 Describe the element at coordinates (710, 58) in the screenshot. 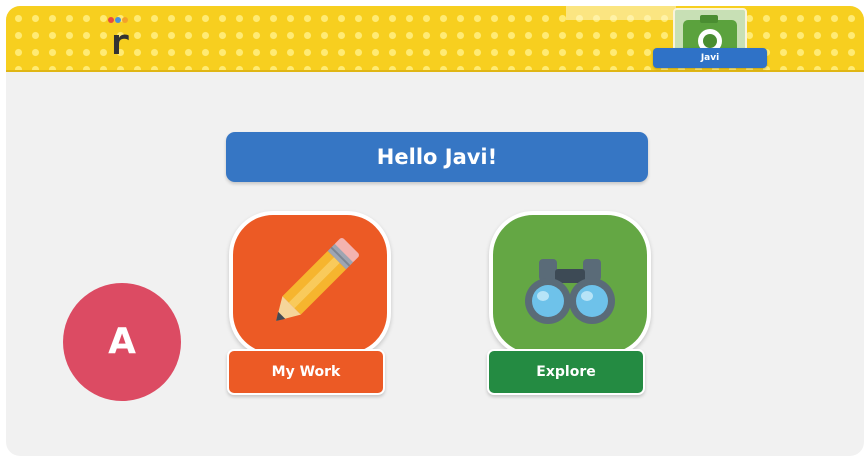

I see `profile-name-label: Javi` at that location.